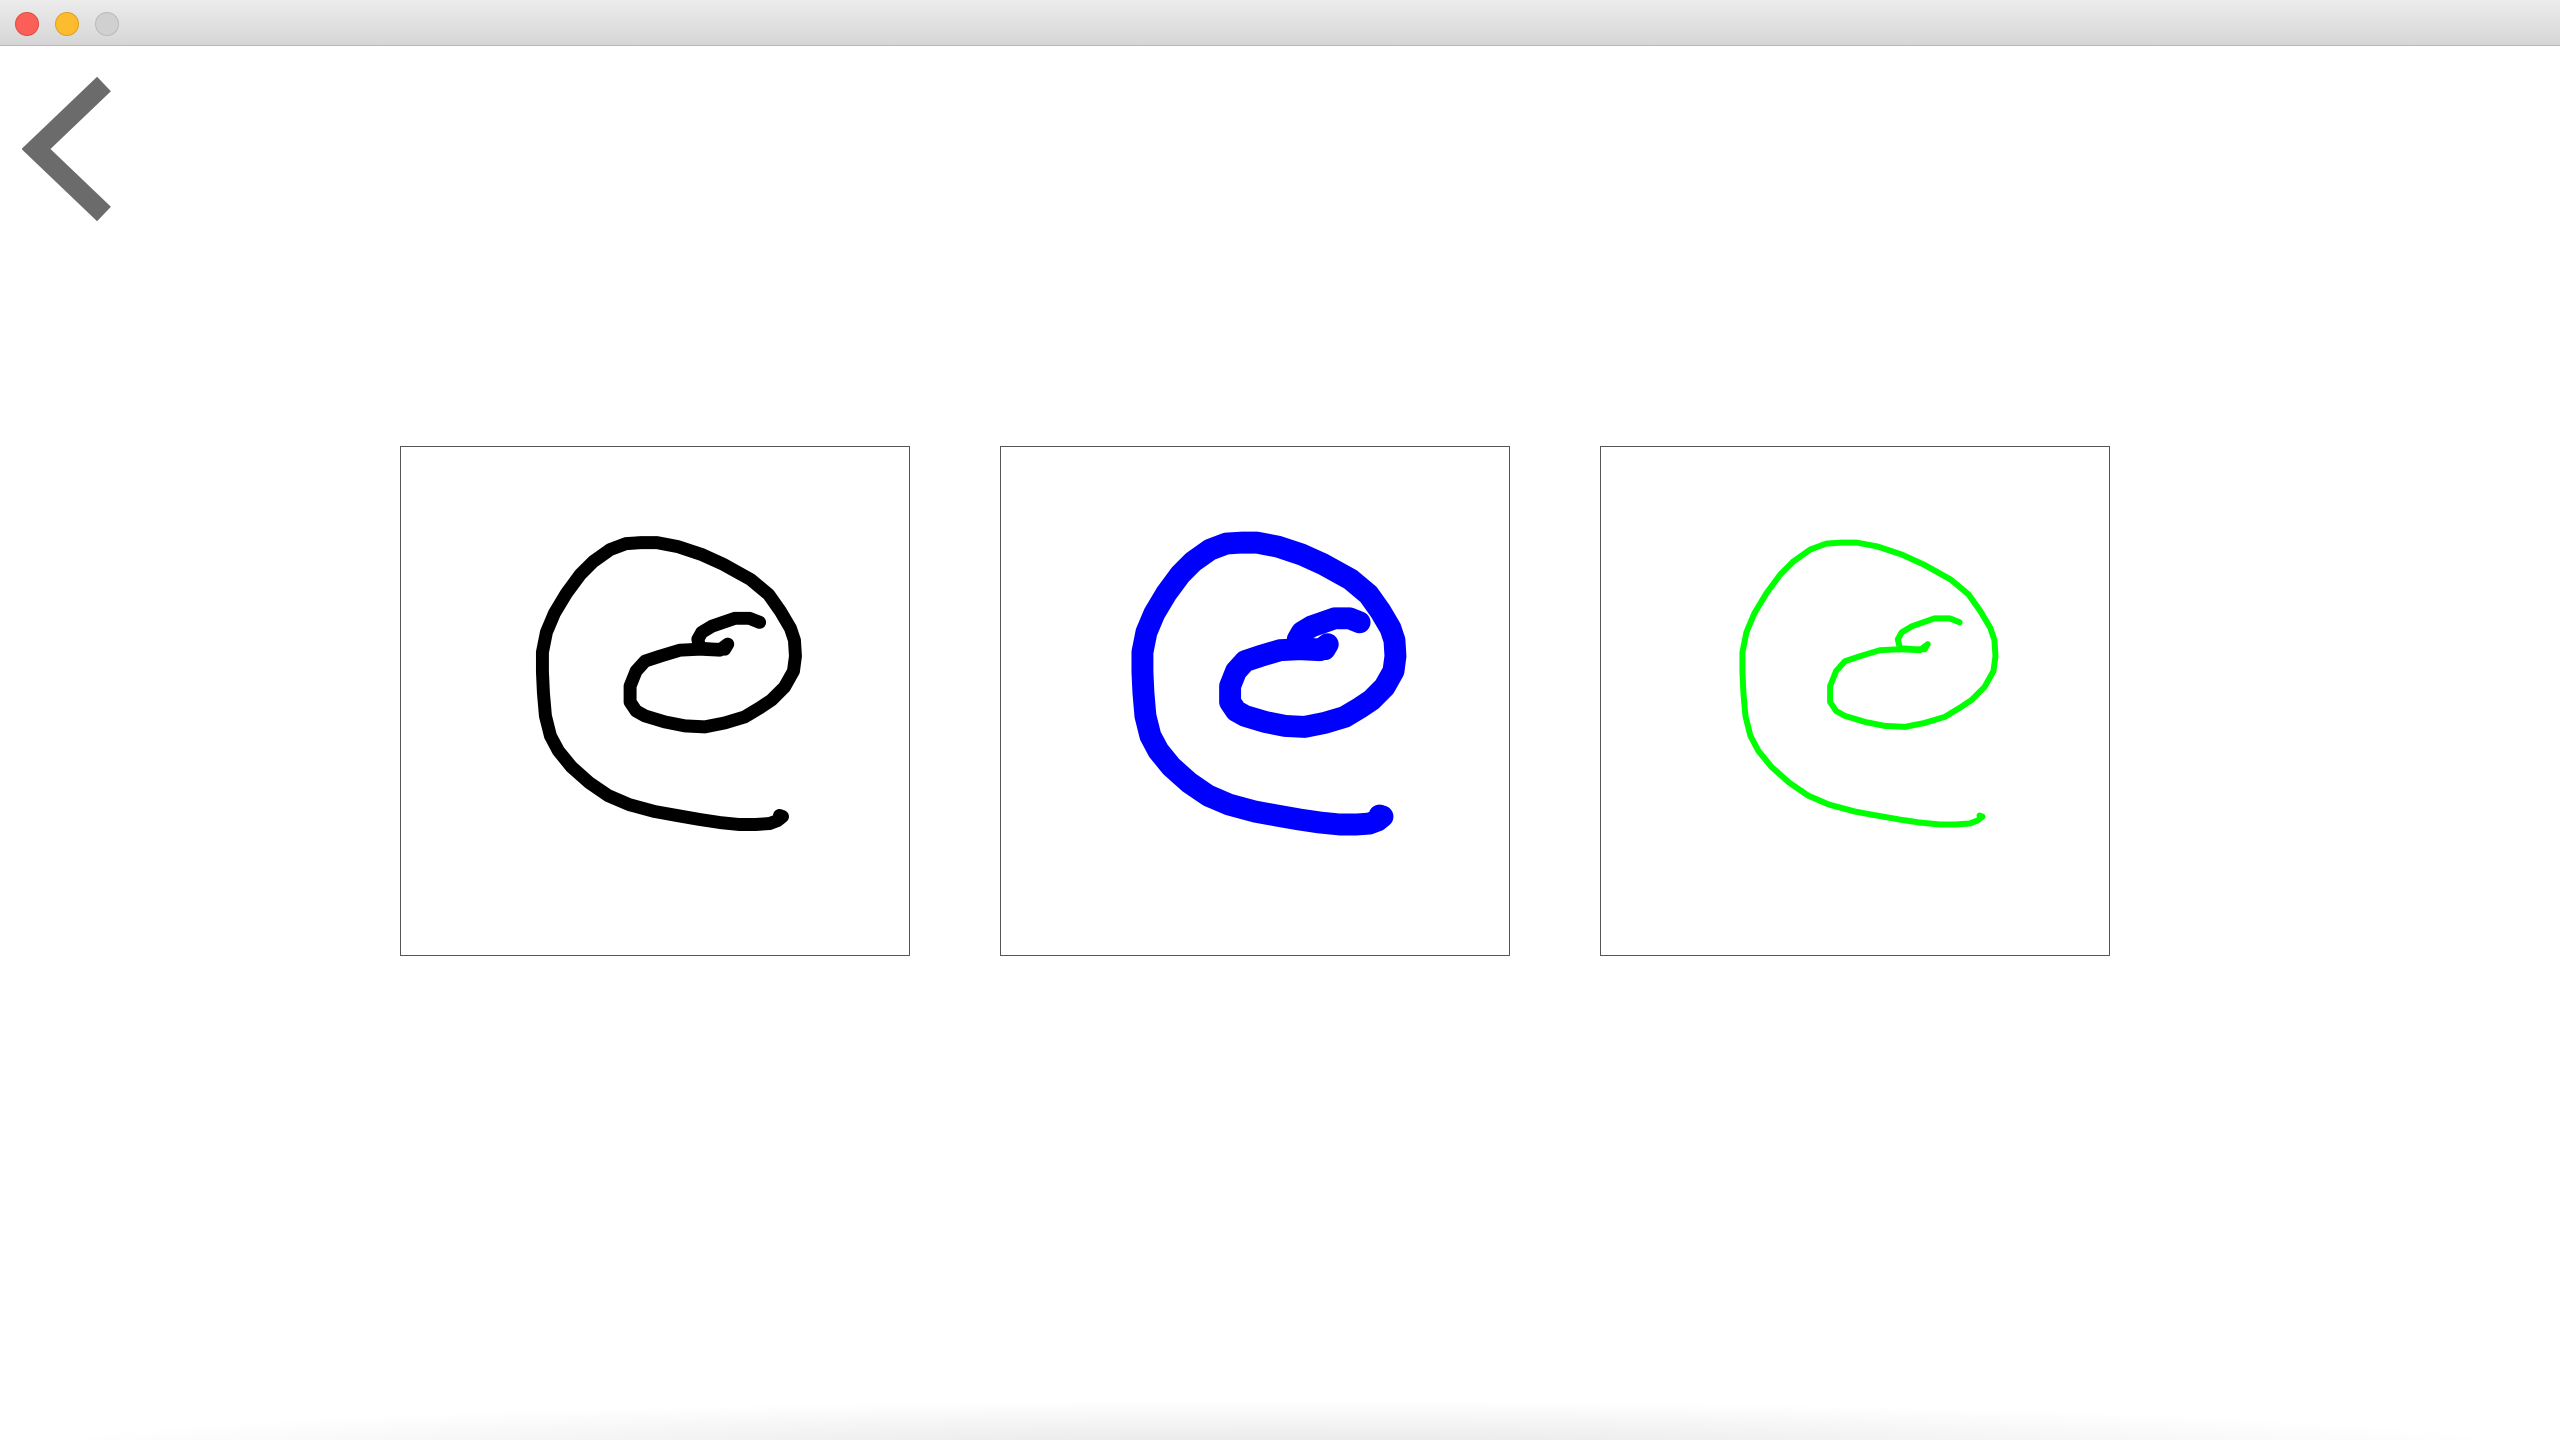 The image size is (2560, 1440). What do you see at coordinates (67, 24) in the screenshot?
I see `minimize-window-button` at bounding box center [67, 24].